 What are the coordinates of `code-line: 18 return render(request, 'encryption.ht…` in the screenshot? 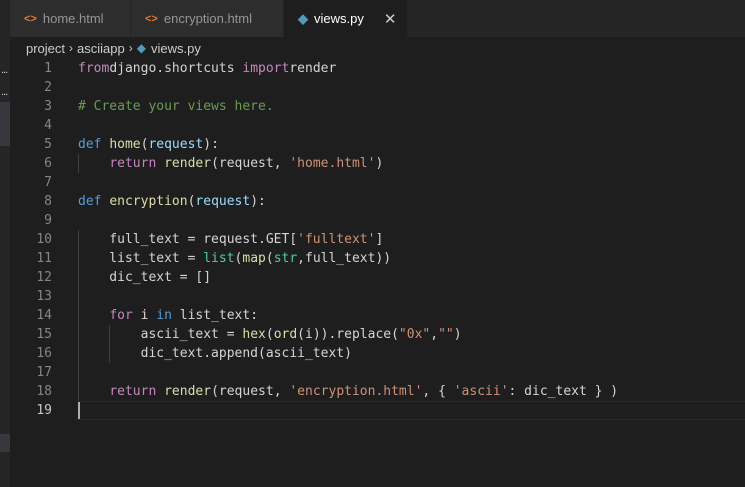 It's located at (377, 391).